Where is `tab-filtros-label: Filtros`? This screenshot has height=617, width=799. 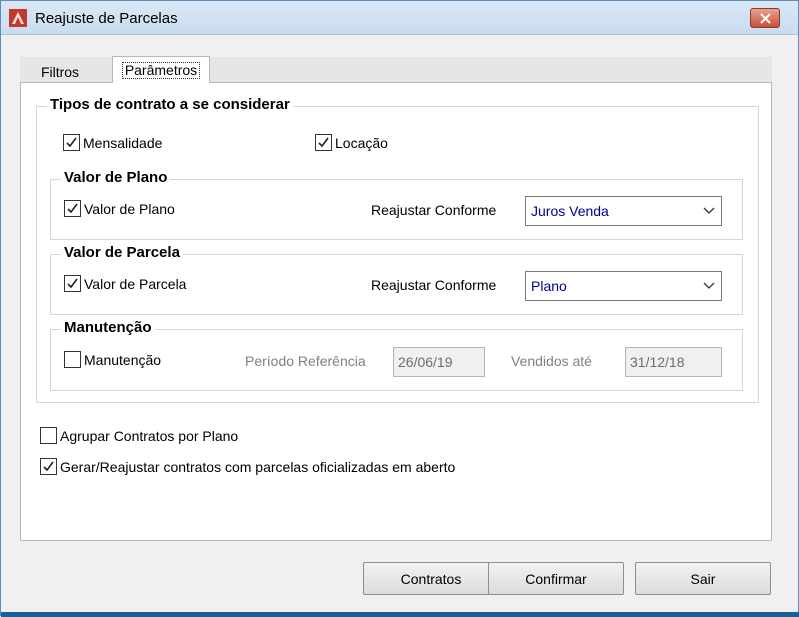 tab-filtros-label: Filtros is located at coordinates (60, 72).